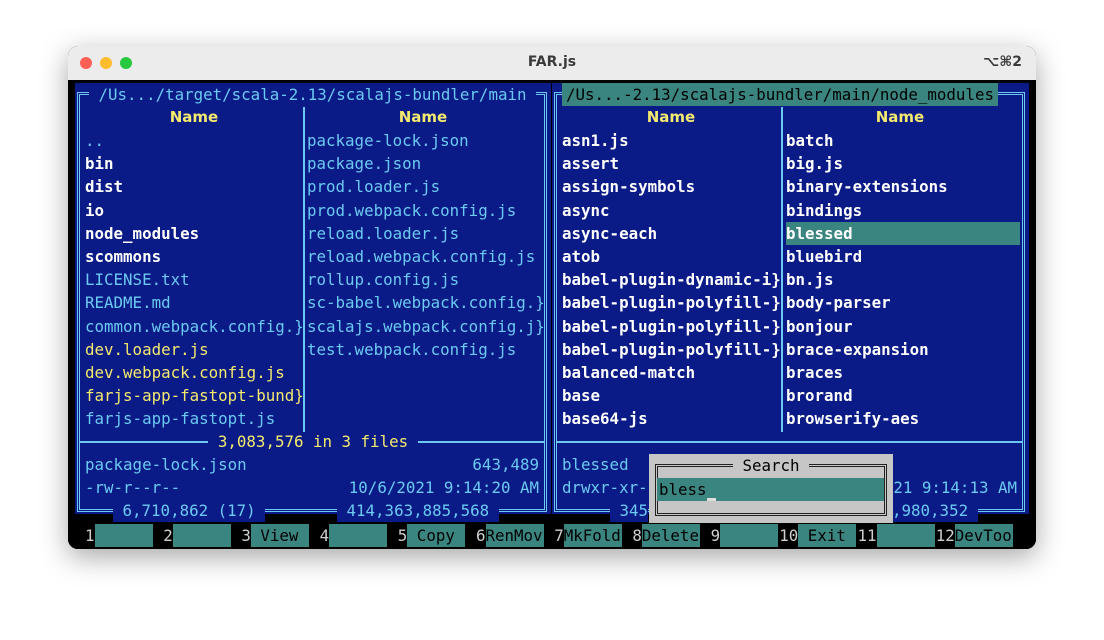  What do you see at coordinates (421, 256) in the screenshot?
I see `file-item: reload.webpack.config.js` at bounding box center [421, 256].